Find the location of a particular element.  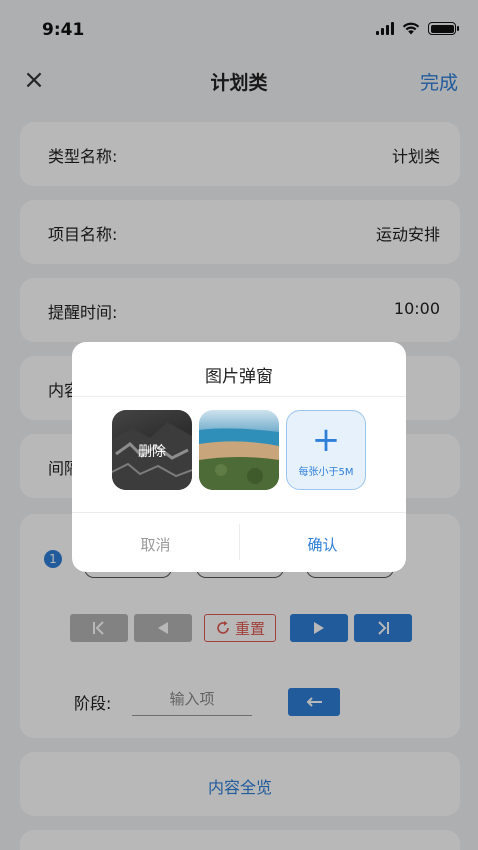

image-thumbnail: 删除 is located at coordinates (152, 450).